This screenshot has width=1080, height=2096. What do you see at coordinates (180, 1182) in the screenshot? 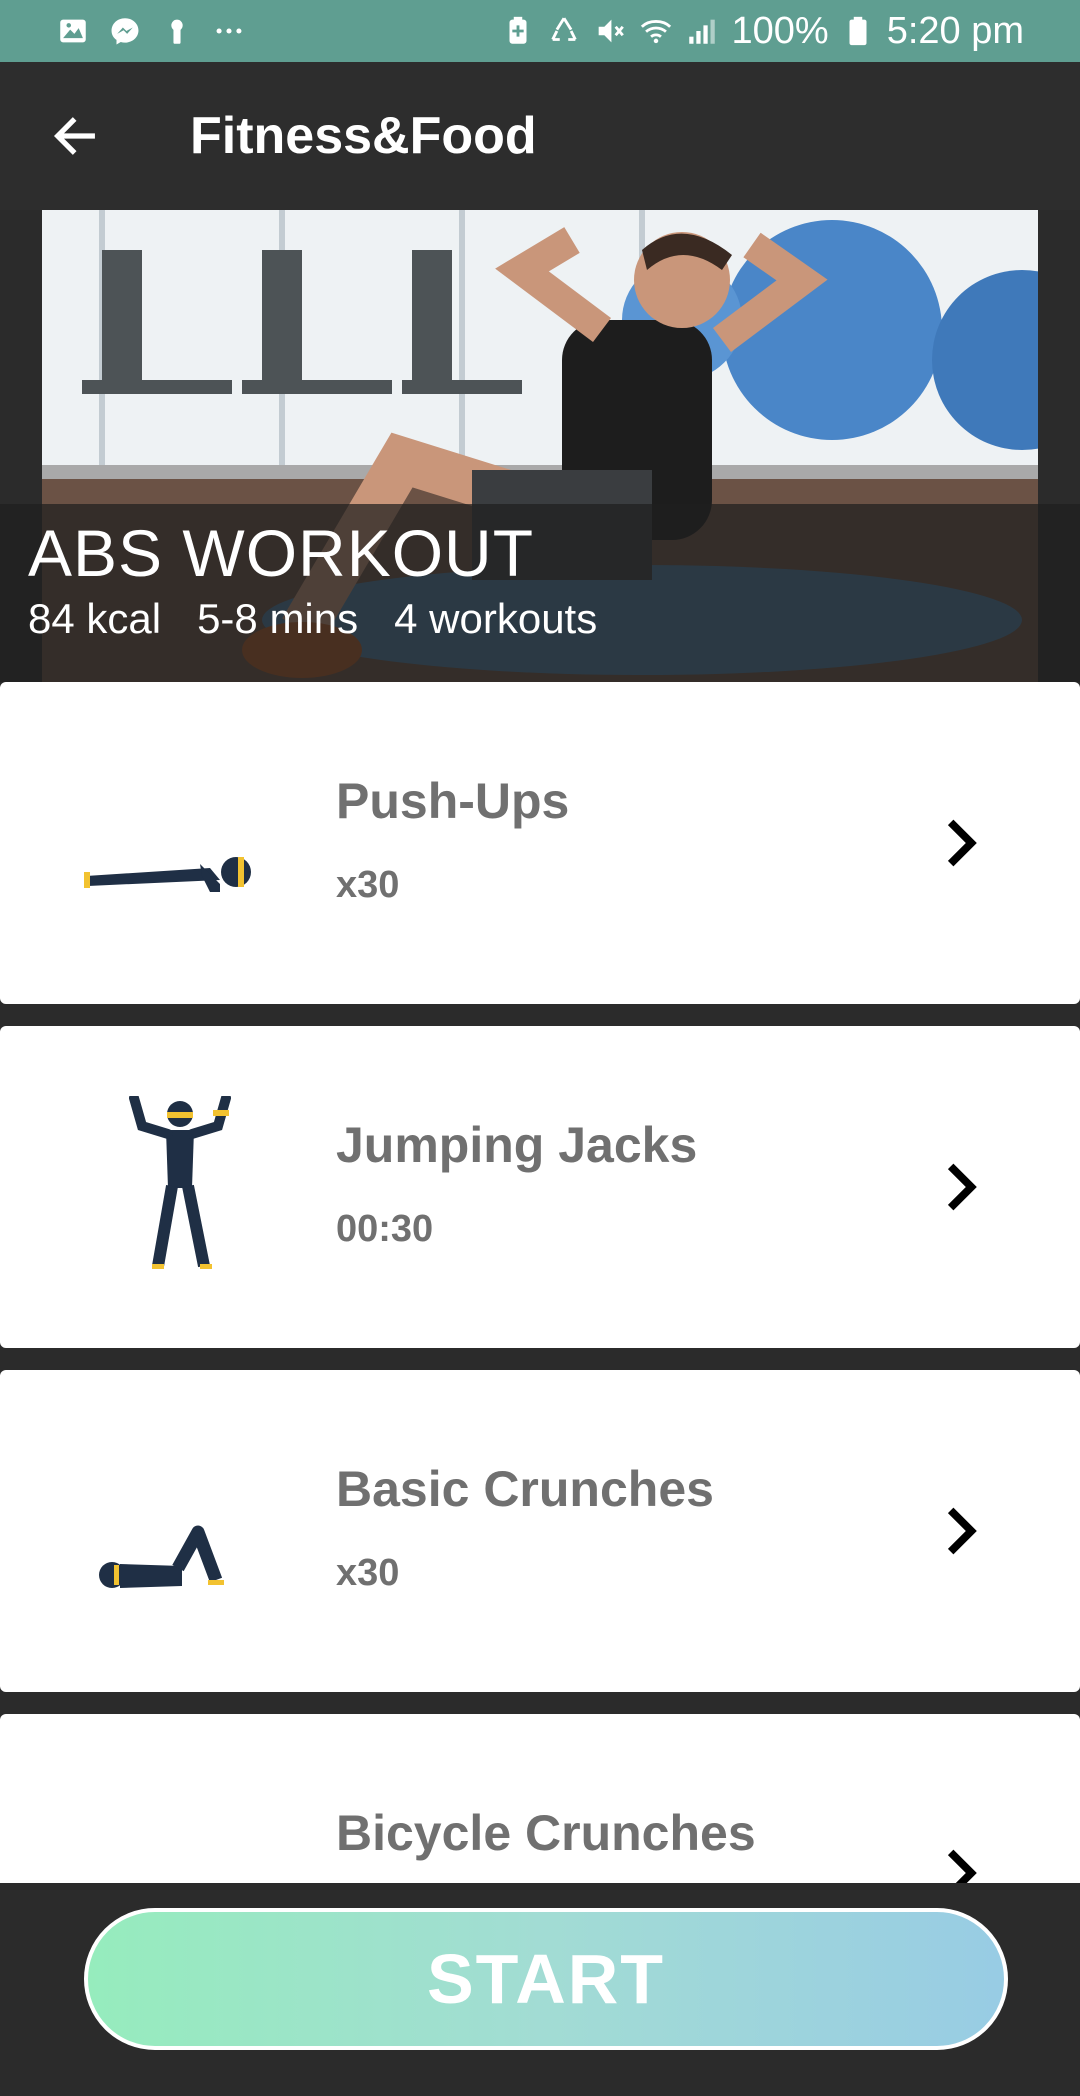
I see `jumping-jack-figure-icon` at bounding box center [180, 1182].